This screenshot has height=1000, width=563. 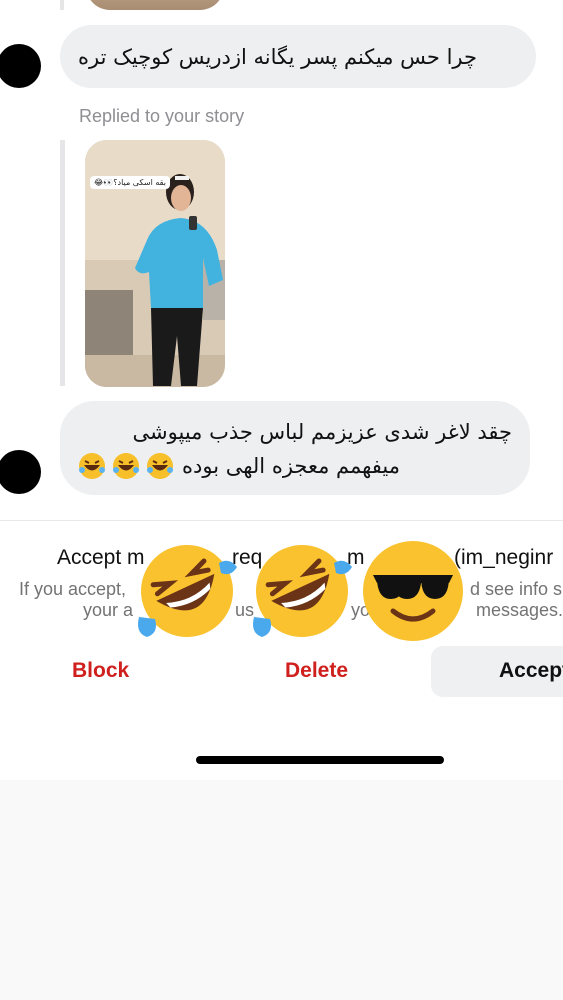 I want to click on sunglasses-emoji-icon, so click(x=413, y=591).